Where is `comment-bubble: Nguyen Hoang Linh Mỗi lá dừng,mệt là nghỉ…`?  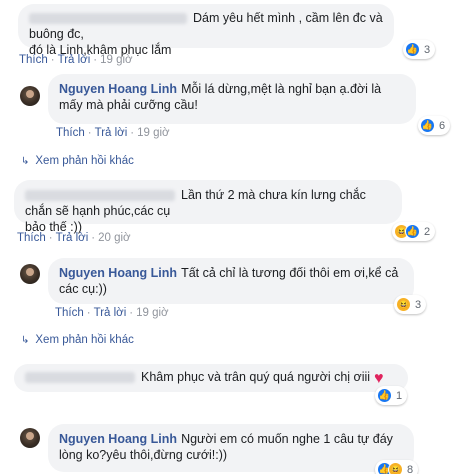
comment-bubble: Nguyen Hoang Linh Mỗi lá dừng,mệt là nghỉ… is located at coordinates (232, 99).